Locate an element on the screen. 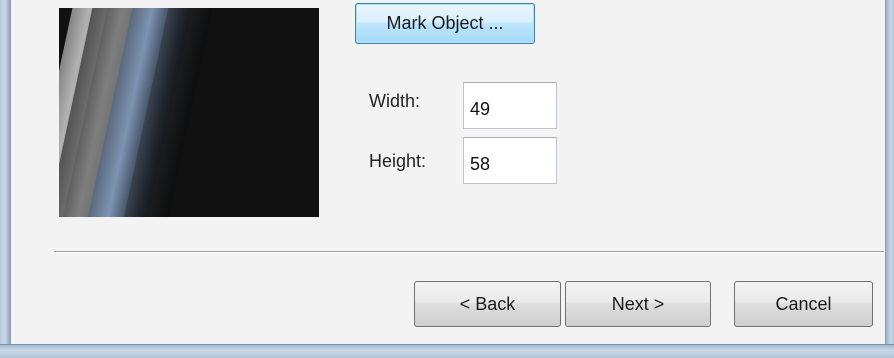  back-button: < Back is located at coordinates (487, 304).